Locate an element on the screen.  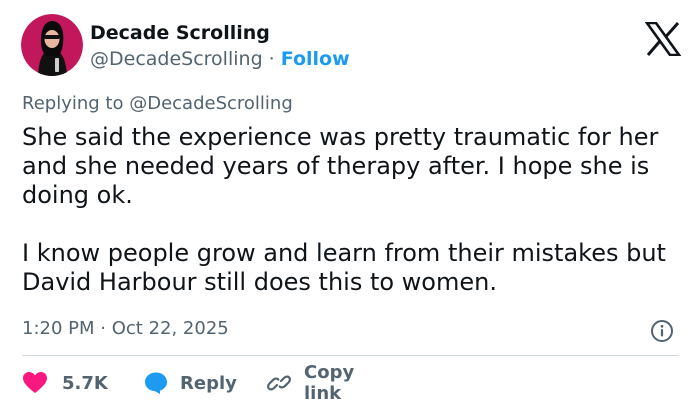
link-icon is located at coordinates (279, 383).